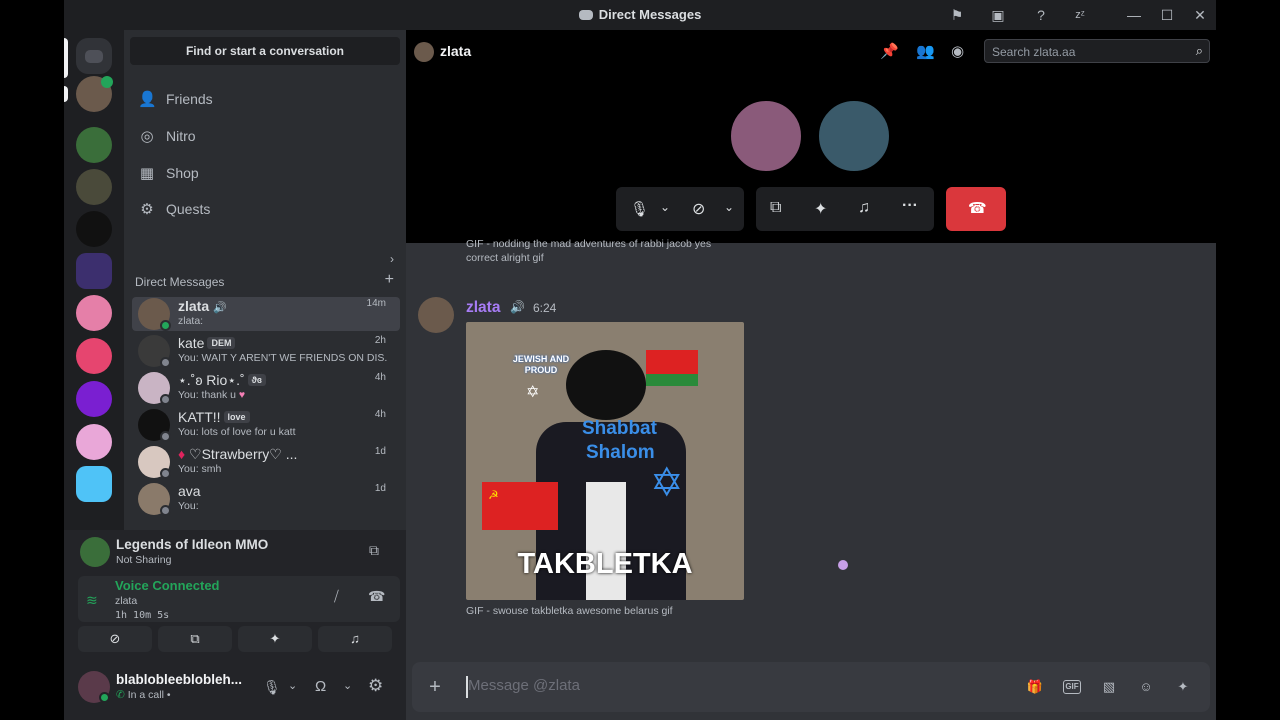 The image size is (1280, 720). Describe the element at coordinates (320, 686) in the screenshot. I see `headphones-icon: Ω` at that location.